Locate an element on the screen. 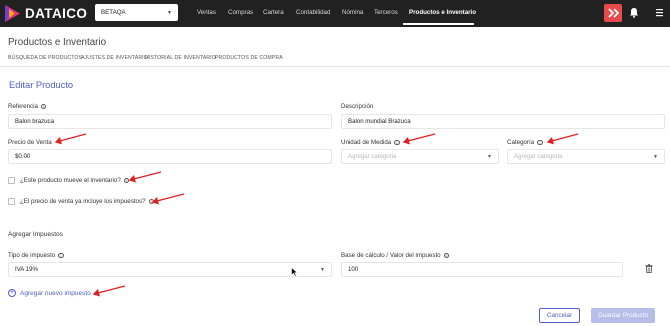 Image resolution: width=670 pixels, height=326 pixels. base-calculo-label: Base de cálculo / Valor del impuesto i is located at coordinates (395, 255).